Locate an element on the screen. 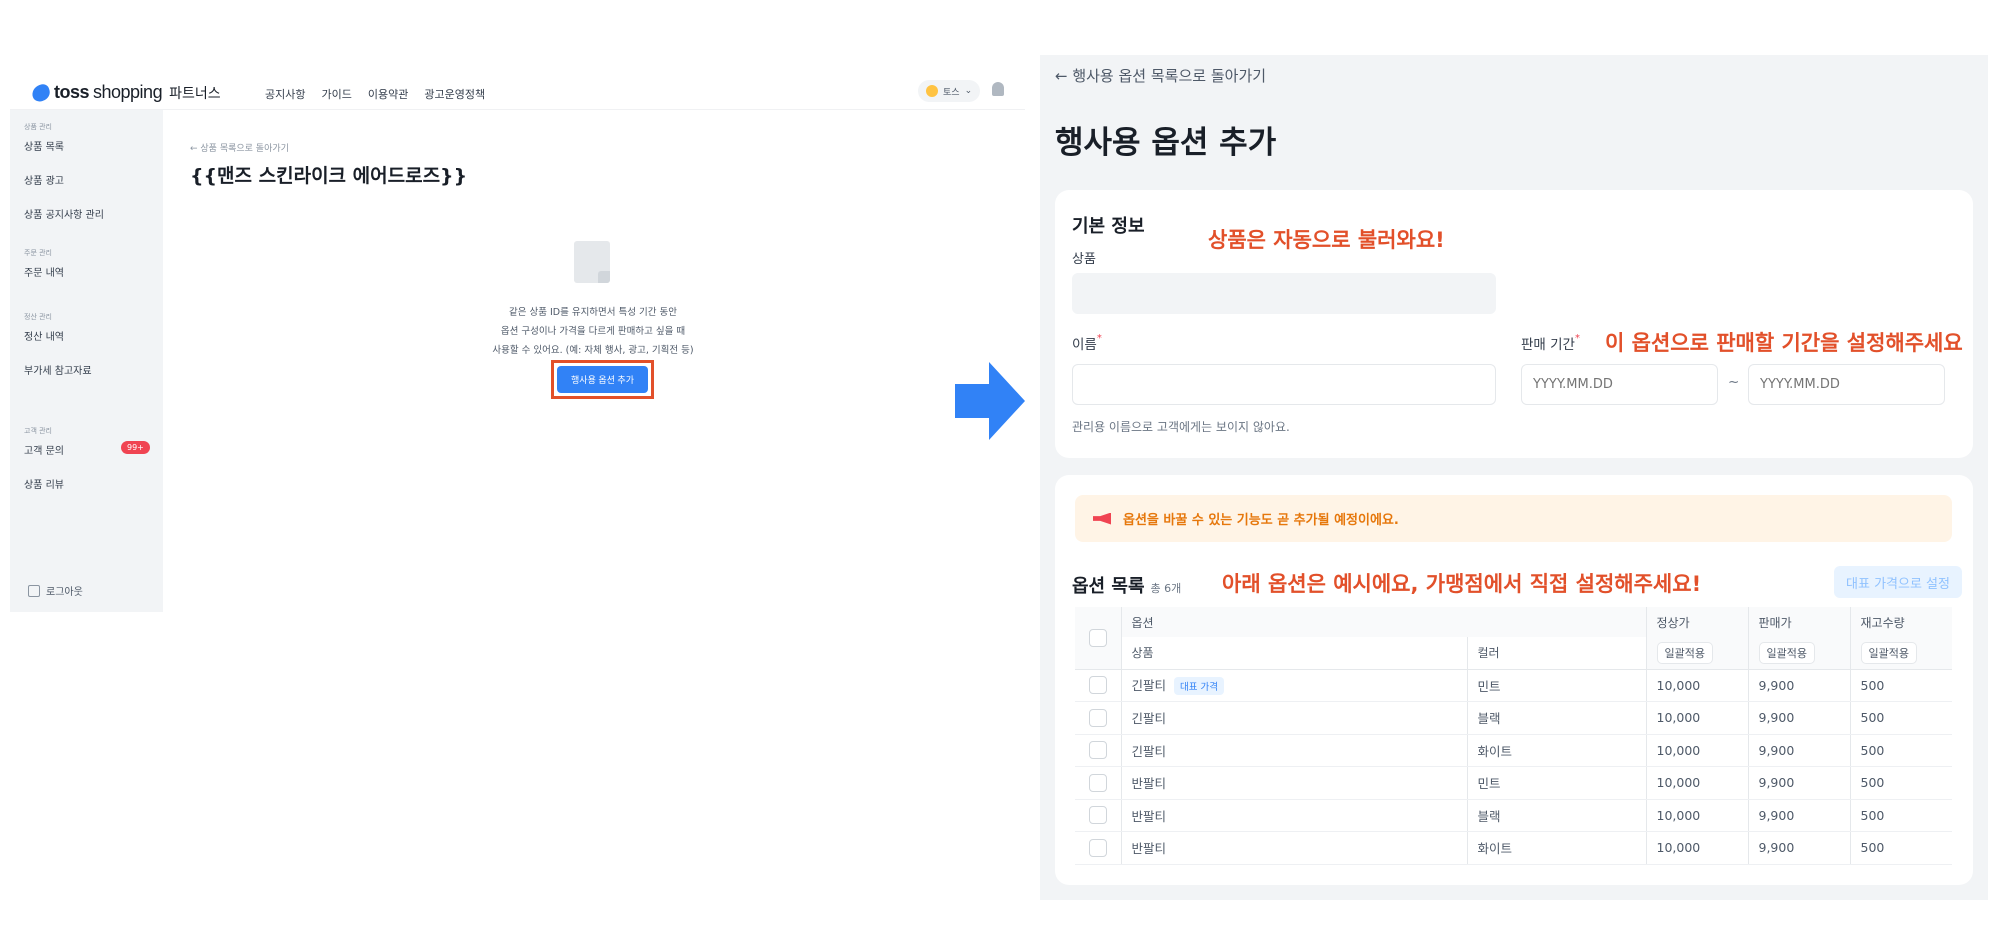 The height and width of the screenshot is (925, 2000). table-row: 긴팔티 대표 가격 민트 10,000 9,900 500 is located at coordinates (1513, 685).